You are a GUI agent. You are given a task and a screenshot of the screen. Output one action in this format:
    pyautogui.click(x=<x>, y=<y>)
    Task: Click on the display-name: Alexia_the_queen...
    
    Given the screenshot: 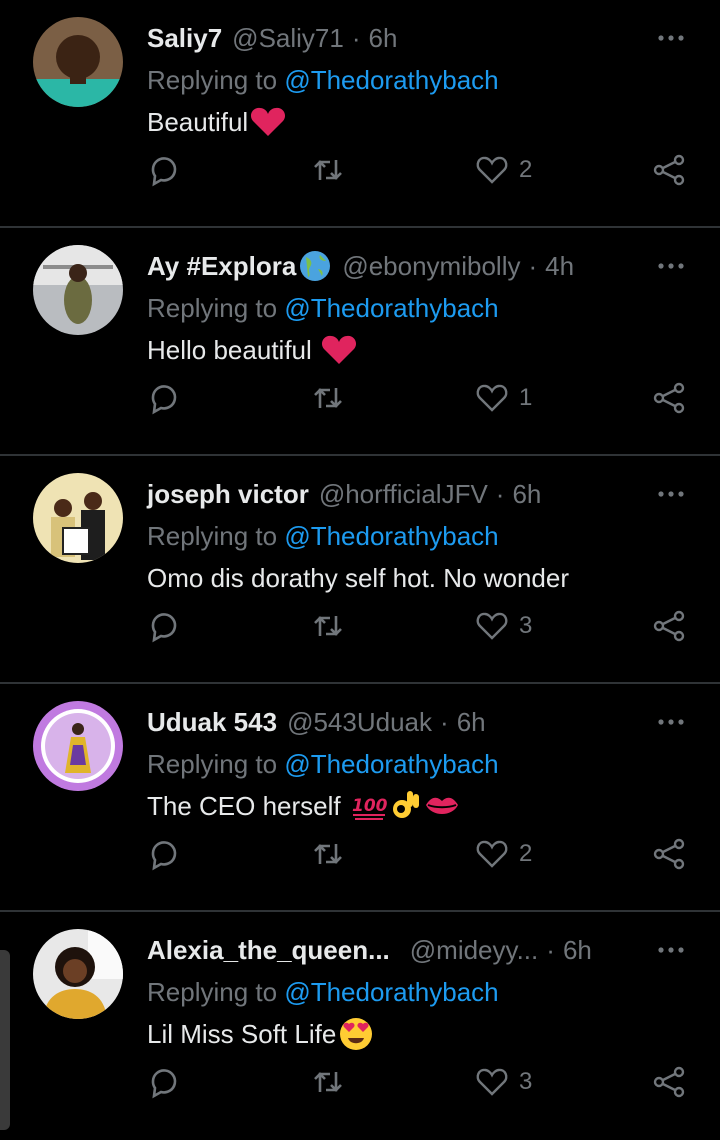 What is the action you would take?
    pyautogui.click(x=268, y=950)
    